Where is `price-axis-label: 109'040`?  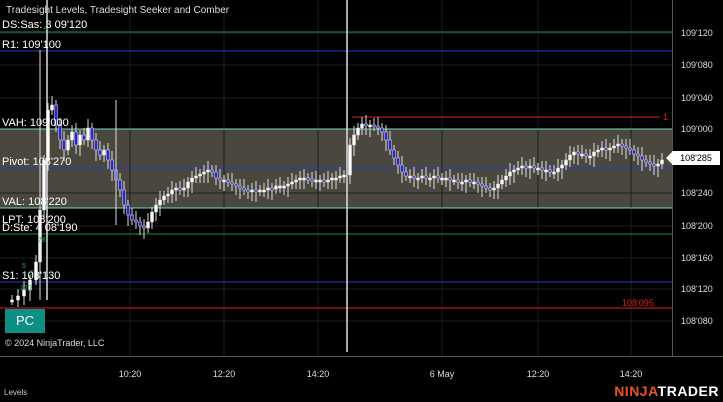 price-axis-label: 109'040 is located at coordinates (697, 98).